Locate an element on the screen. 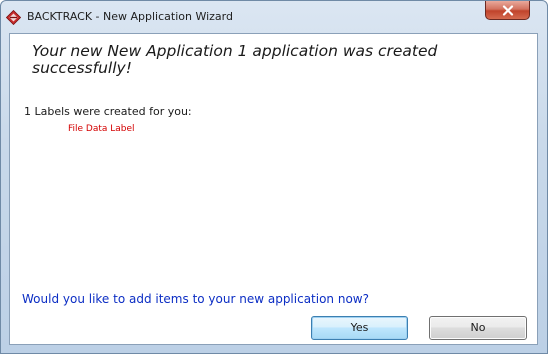 This screenshot has height=354, width=548. window-title: BACKTRACK - New Application Wizard is located at coordinates (130, 16).